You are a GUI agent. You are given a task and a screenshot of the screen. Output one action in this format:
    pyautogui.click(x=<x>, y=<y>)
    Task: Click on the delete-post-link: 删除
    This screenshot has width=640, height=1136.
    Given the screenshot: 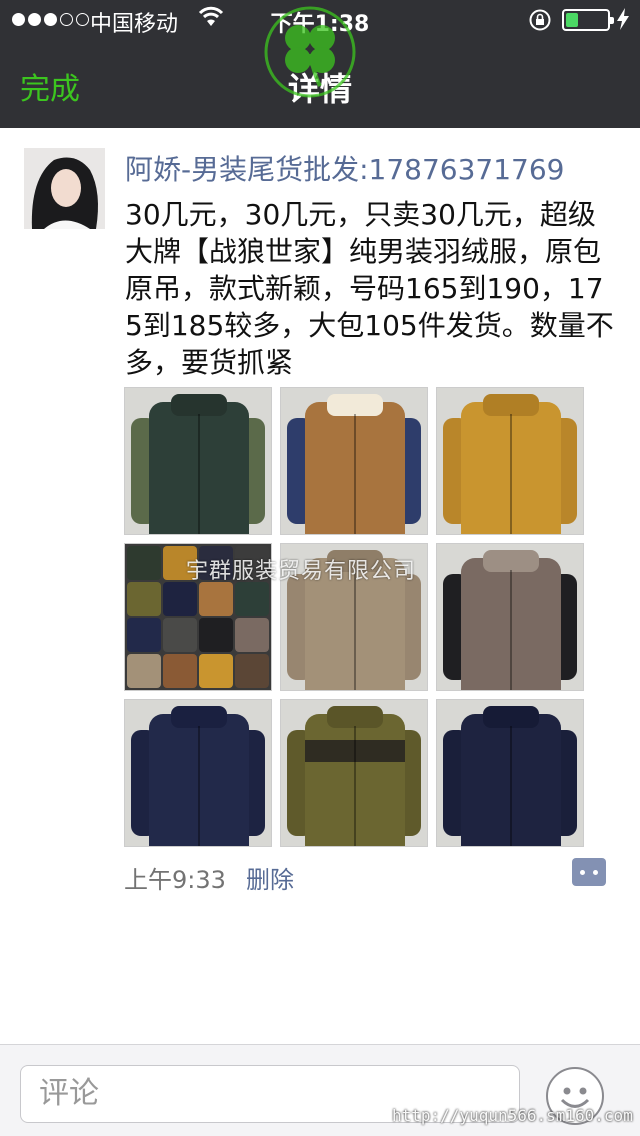 What is the action you would take?
    pyautogui.click(x=270, y=877)
    